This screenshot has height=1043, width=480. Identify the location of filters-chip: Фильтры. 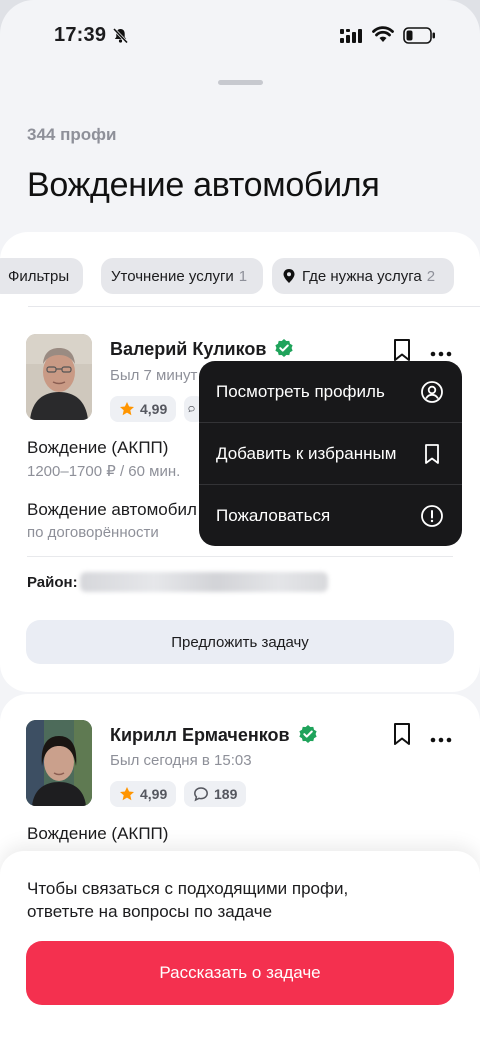
(41, 276).